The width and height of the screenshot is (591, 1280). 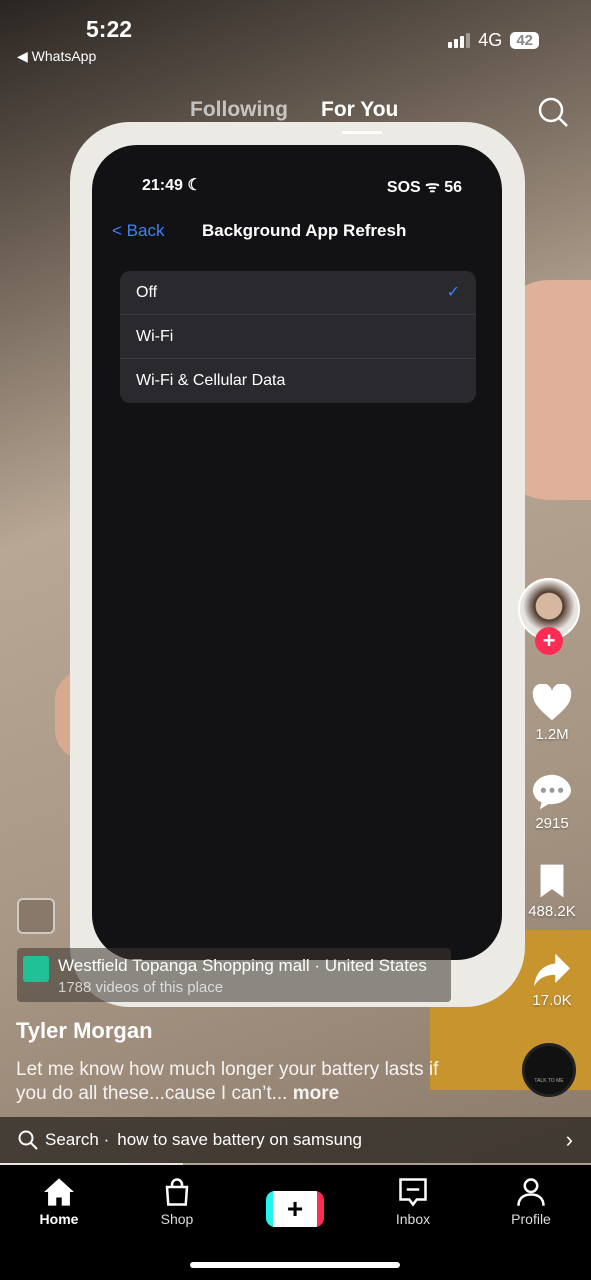 I want to click on phone-back: < Back, so click(x=138, y=230).